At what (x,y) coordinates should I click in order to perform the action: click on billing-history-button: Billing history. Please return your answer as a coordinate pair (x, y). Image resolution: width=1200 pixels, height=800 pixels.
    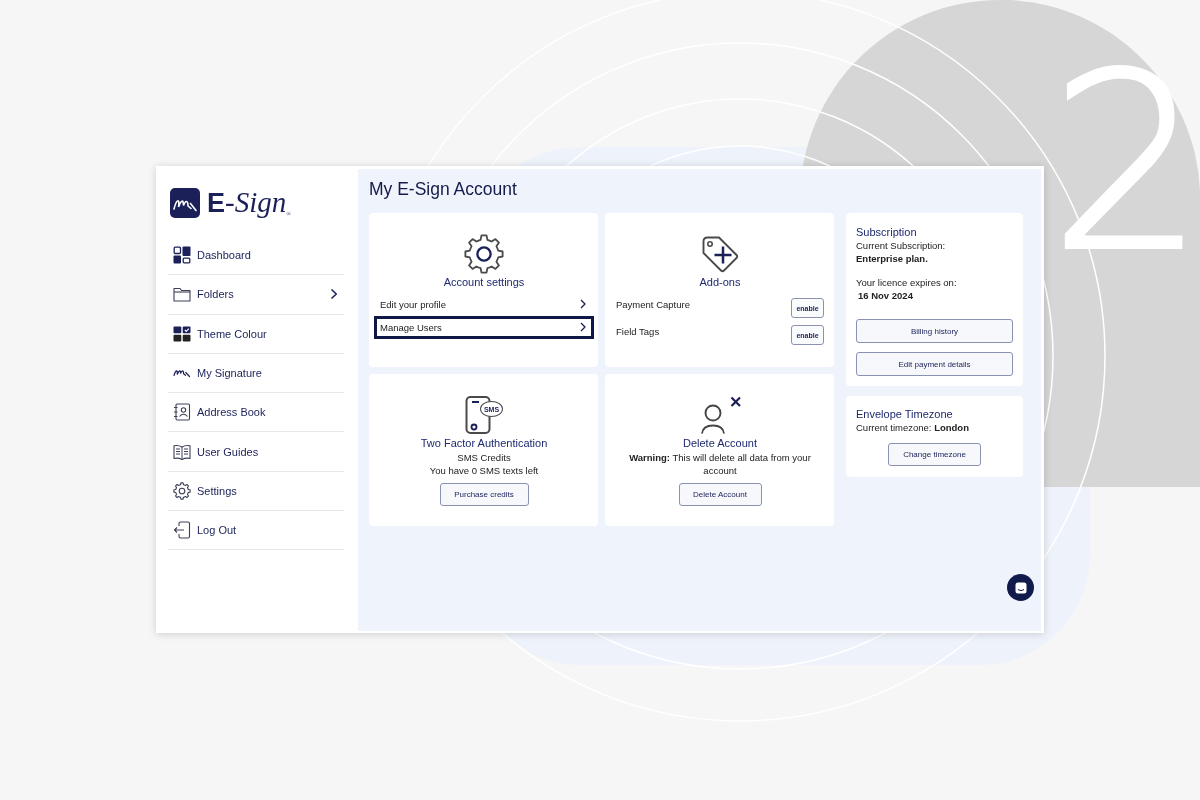
    Looking at the image, I should click on (934, 331).